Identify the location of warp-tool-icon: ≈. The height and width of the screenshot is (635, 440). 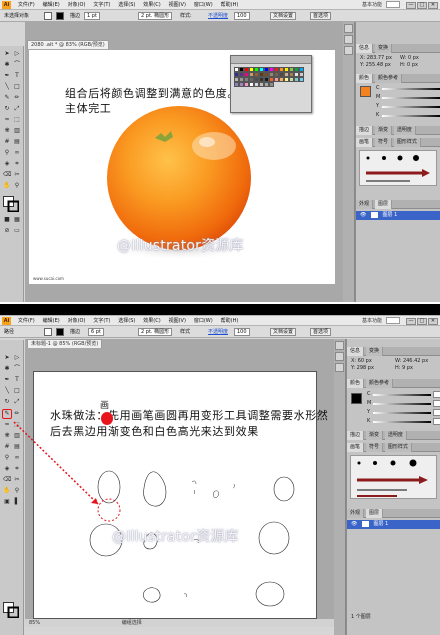
(7, 120).